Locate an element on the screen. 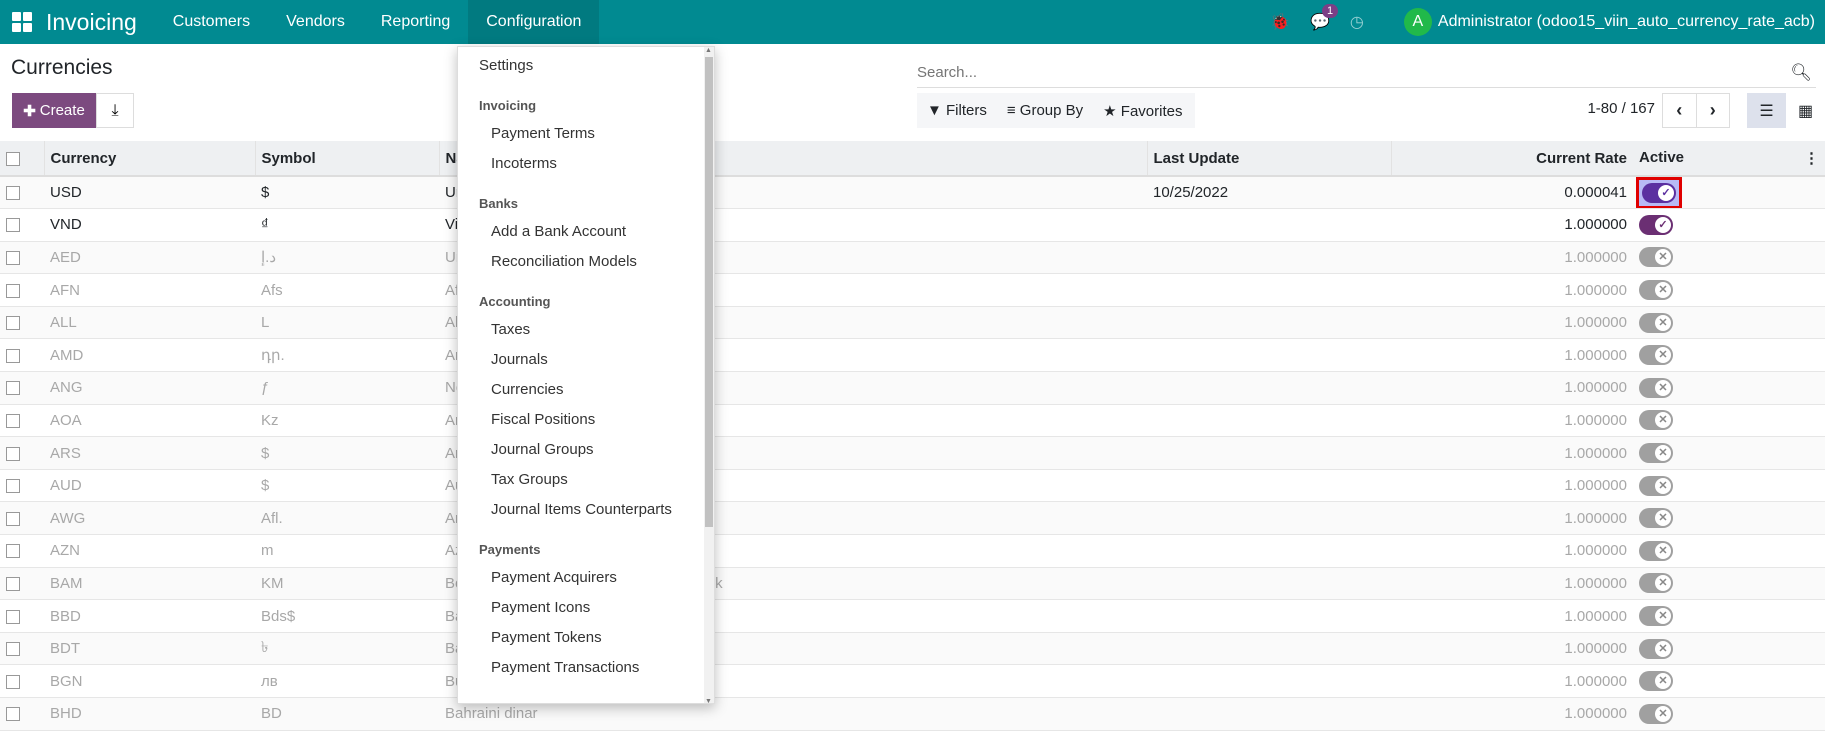 This screenshot has height=738, width=1825. dropdown-item-incoterms: Incoterms is located at coordinates (586, 164).